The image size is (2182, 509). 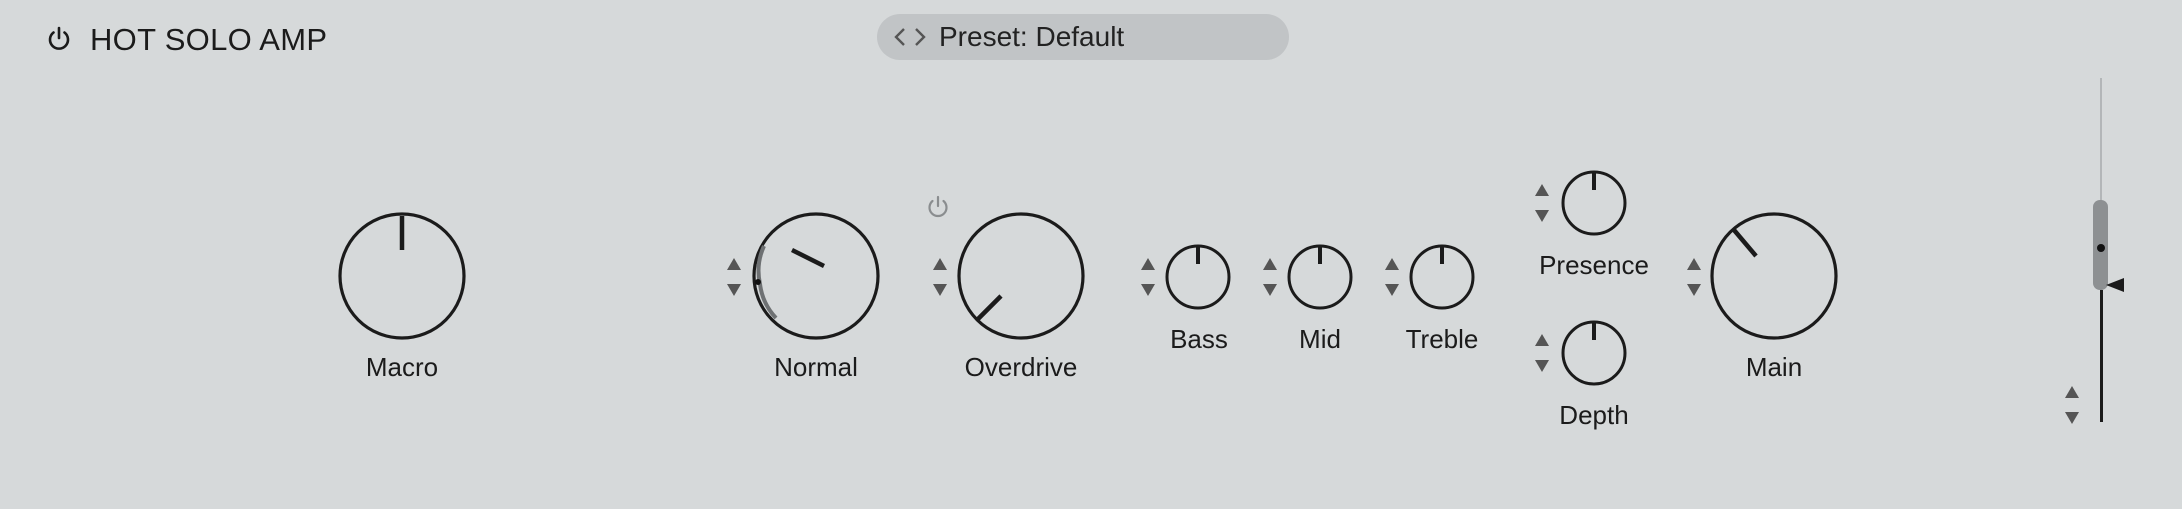 I want to click on main-stepper, so click(x=1694, y=278).